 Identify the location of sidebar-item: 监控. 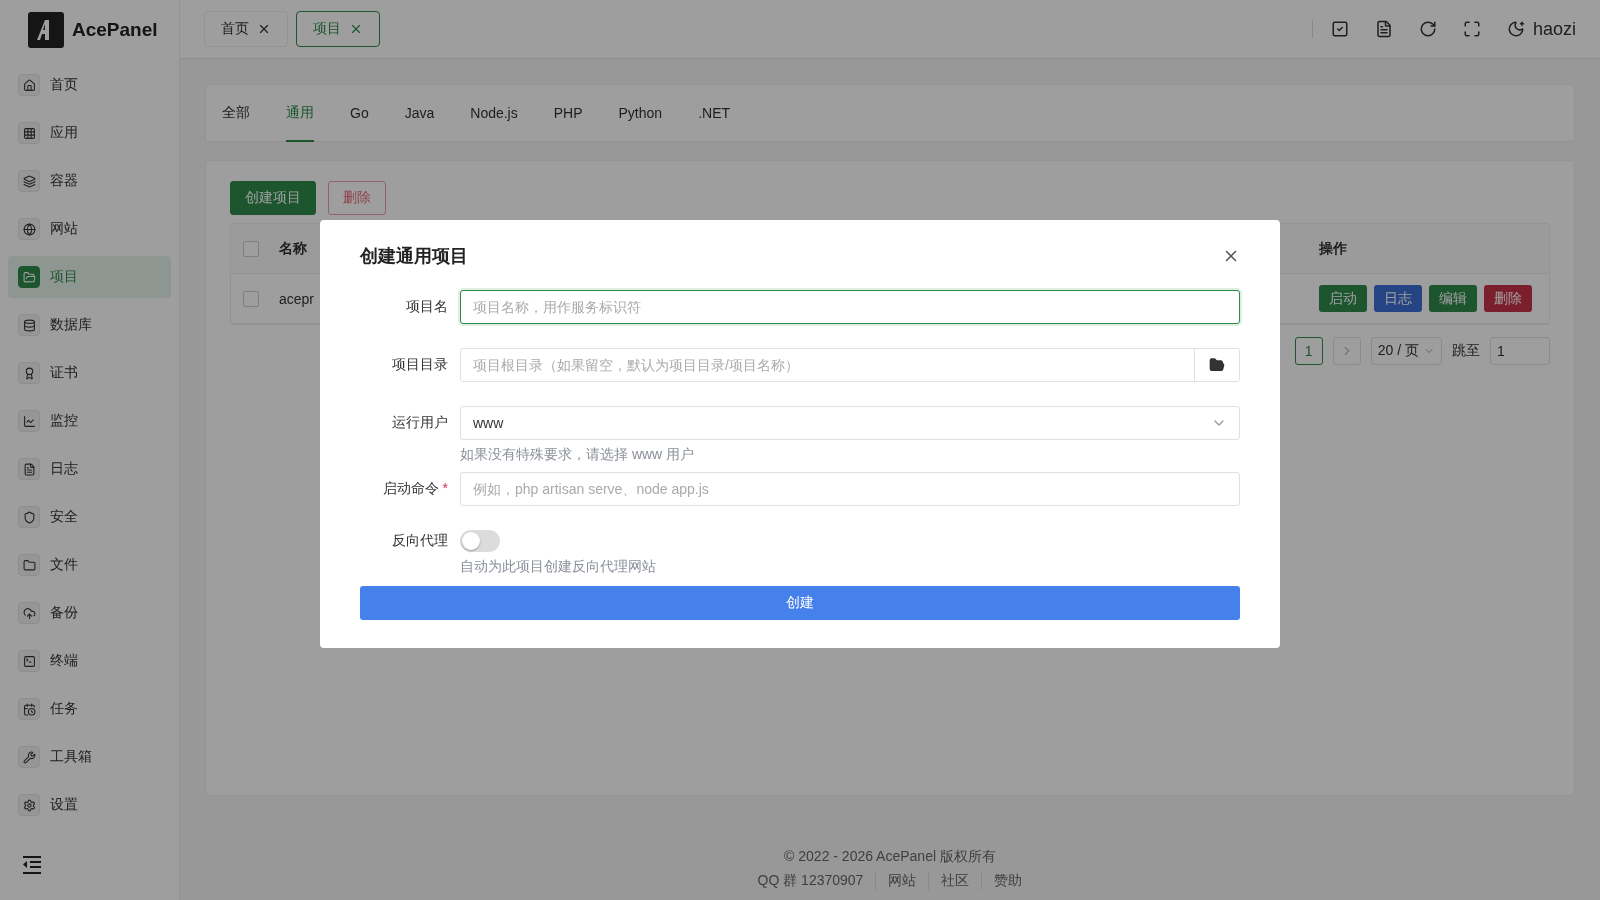
(89, 421).